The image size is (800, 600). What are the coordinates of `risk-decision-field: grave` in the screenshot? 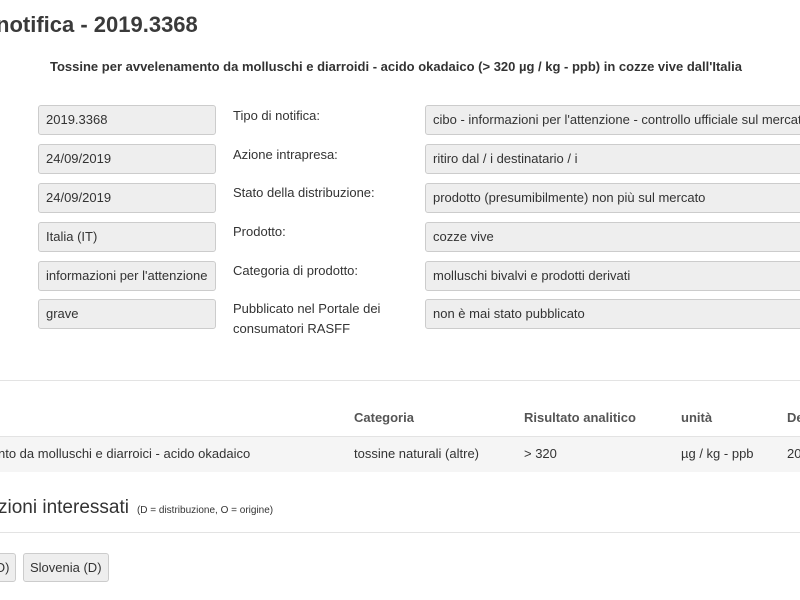 It's located at (127, 314).